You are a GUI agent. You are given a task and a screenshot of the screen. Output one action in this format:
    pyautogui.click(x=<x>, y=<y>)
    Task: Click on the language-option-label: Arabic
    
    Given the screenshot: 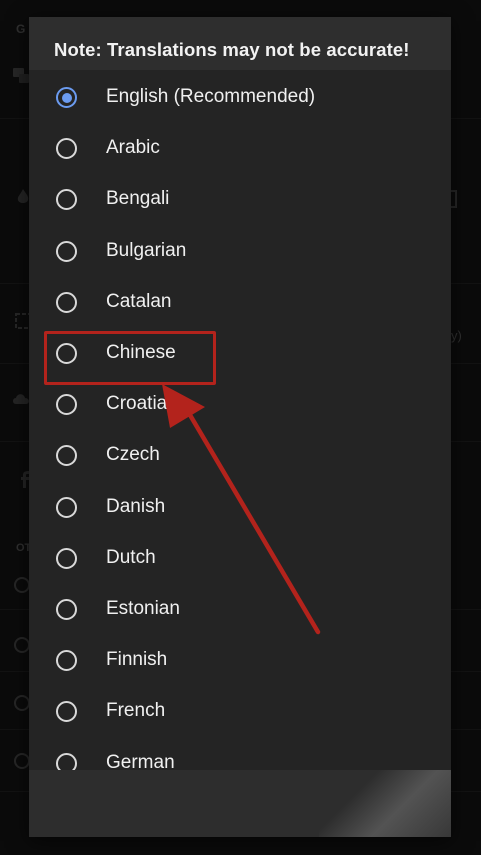 What is the action you would take?
    pyautogui.click(x=133, y=148)
    